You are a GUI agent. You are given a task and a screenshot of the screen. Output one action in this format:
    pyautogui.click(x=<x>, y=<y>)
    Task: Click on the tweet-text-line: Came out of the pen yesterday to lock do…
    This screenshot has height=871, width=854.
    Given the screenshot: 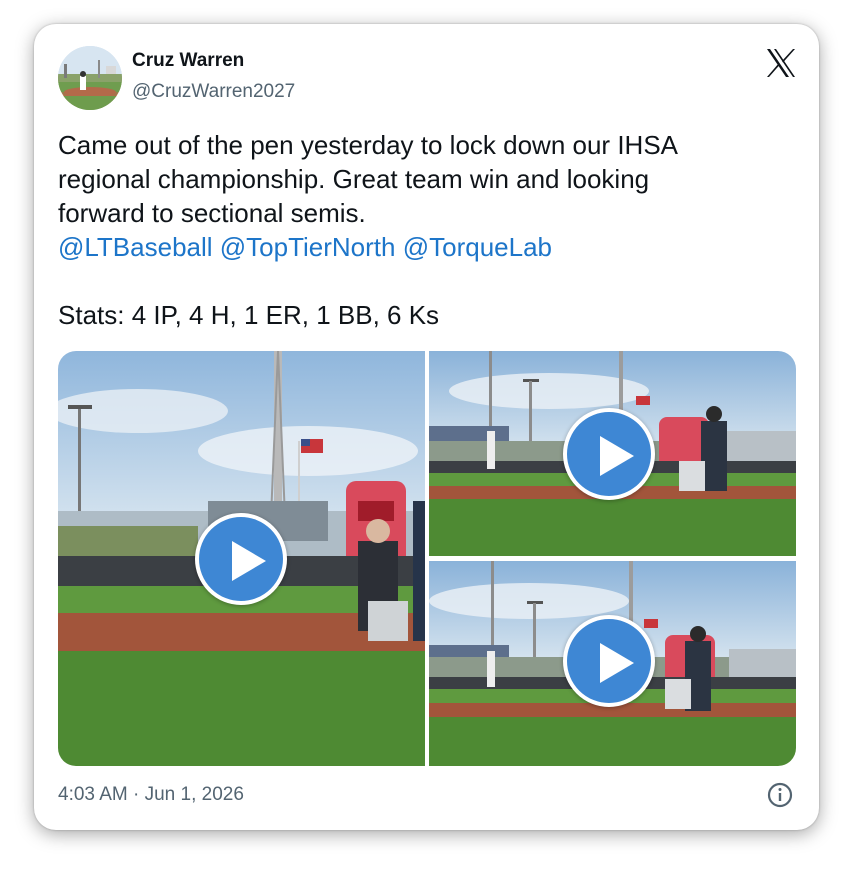 What is the action you would take?
    pyautogui.click(x=368, y=145)
    